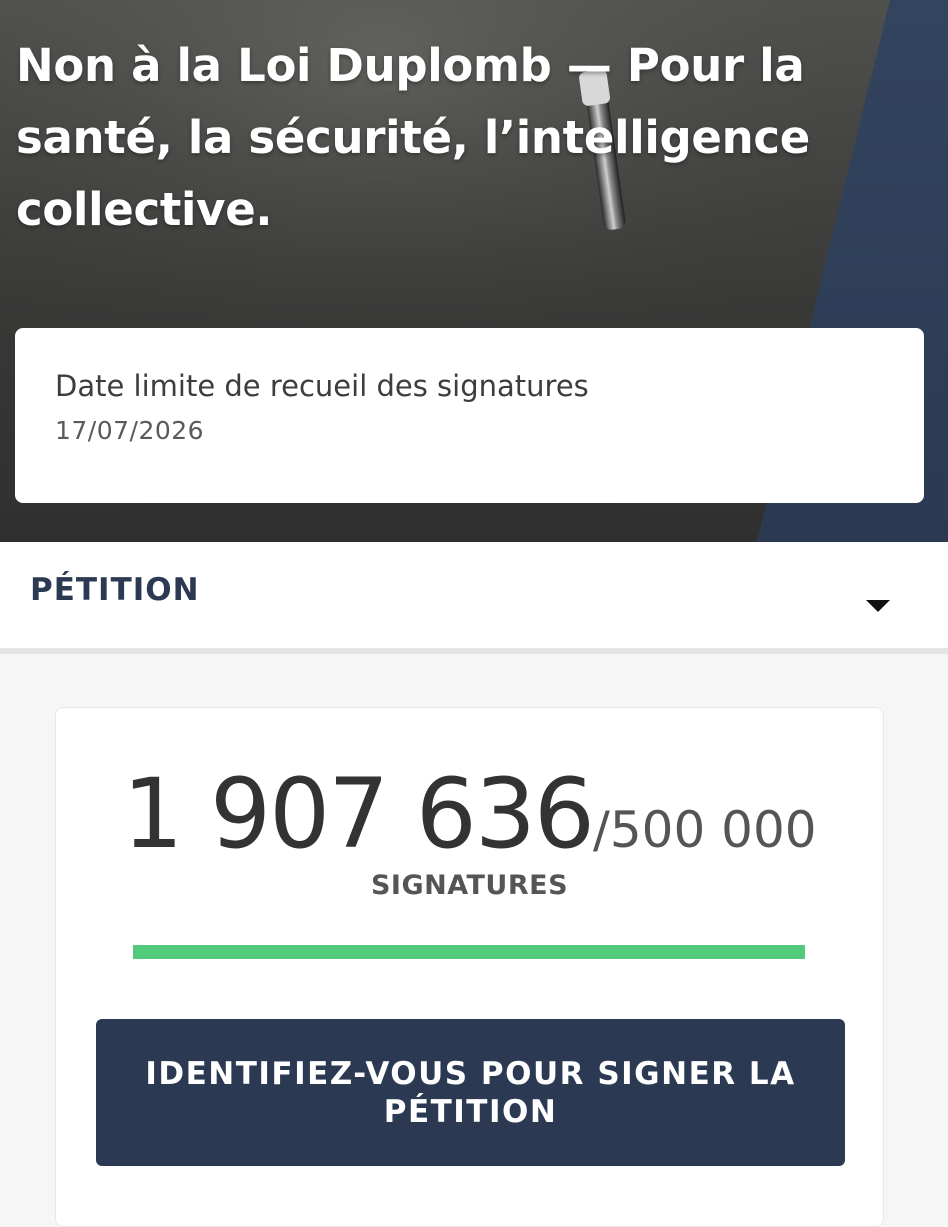 The height and width of the screenshot is (1227, 948). I want to click on signature-progress-bar, so click(469, 952).